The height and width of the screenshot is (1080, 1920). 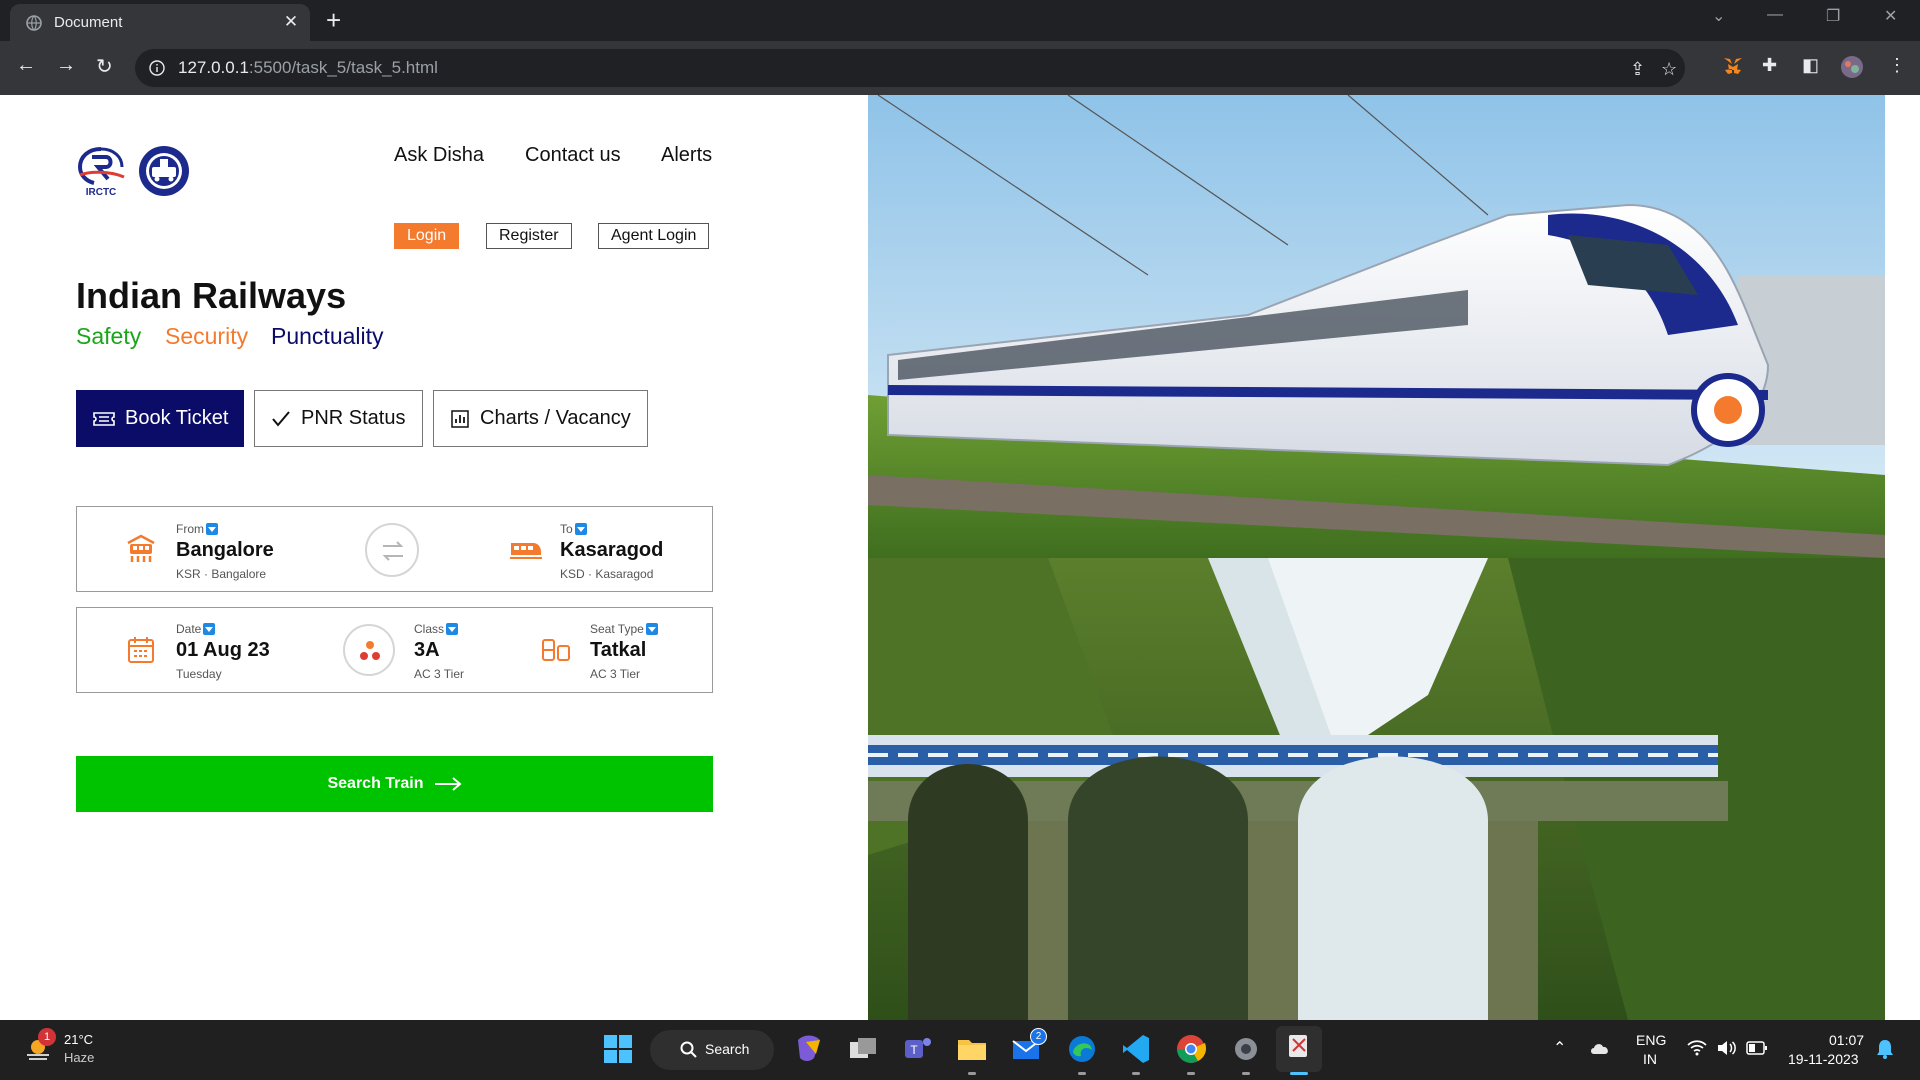 I want to click on copilot-icon, so click(x=809, y=1049).